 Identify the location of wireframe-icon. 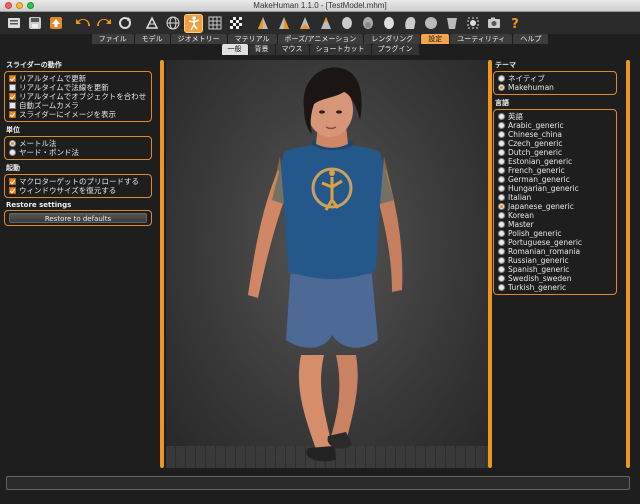
(172, 23).